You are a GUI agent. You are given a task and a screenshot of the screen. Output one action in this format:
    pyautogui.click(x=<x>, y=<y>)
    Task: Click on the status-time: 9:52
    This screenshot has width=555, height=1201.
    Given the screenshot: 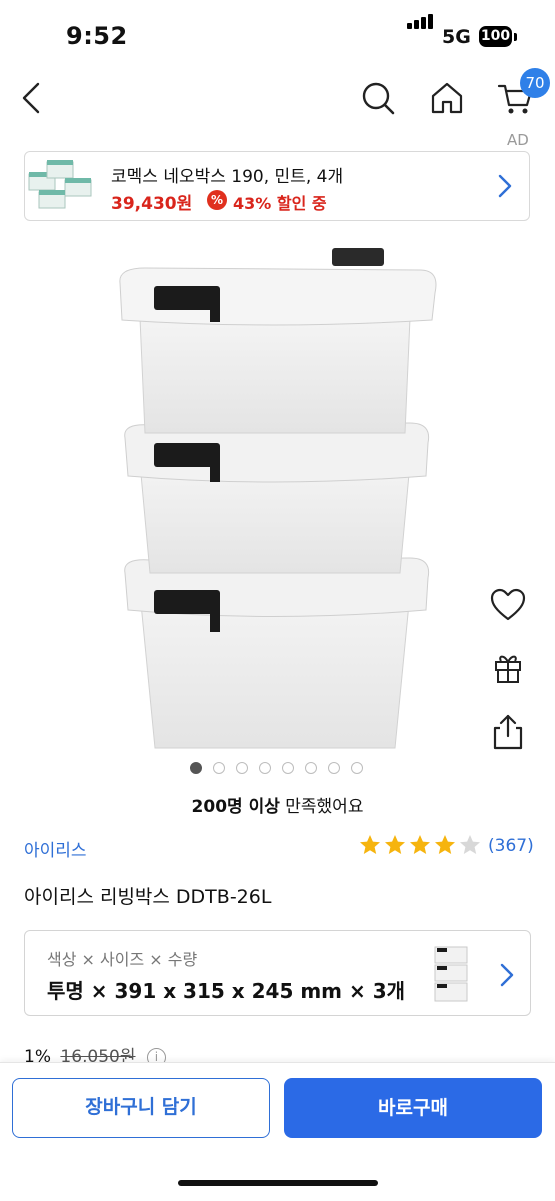 What is the action you would take?
    pyautogui.click(x=97, y=36)
    